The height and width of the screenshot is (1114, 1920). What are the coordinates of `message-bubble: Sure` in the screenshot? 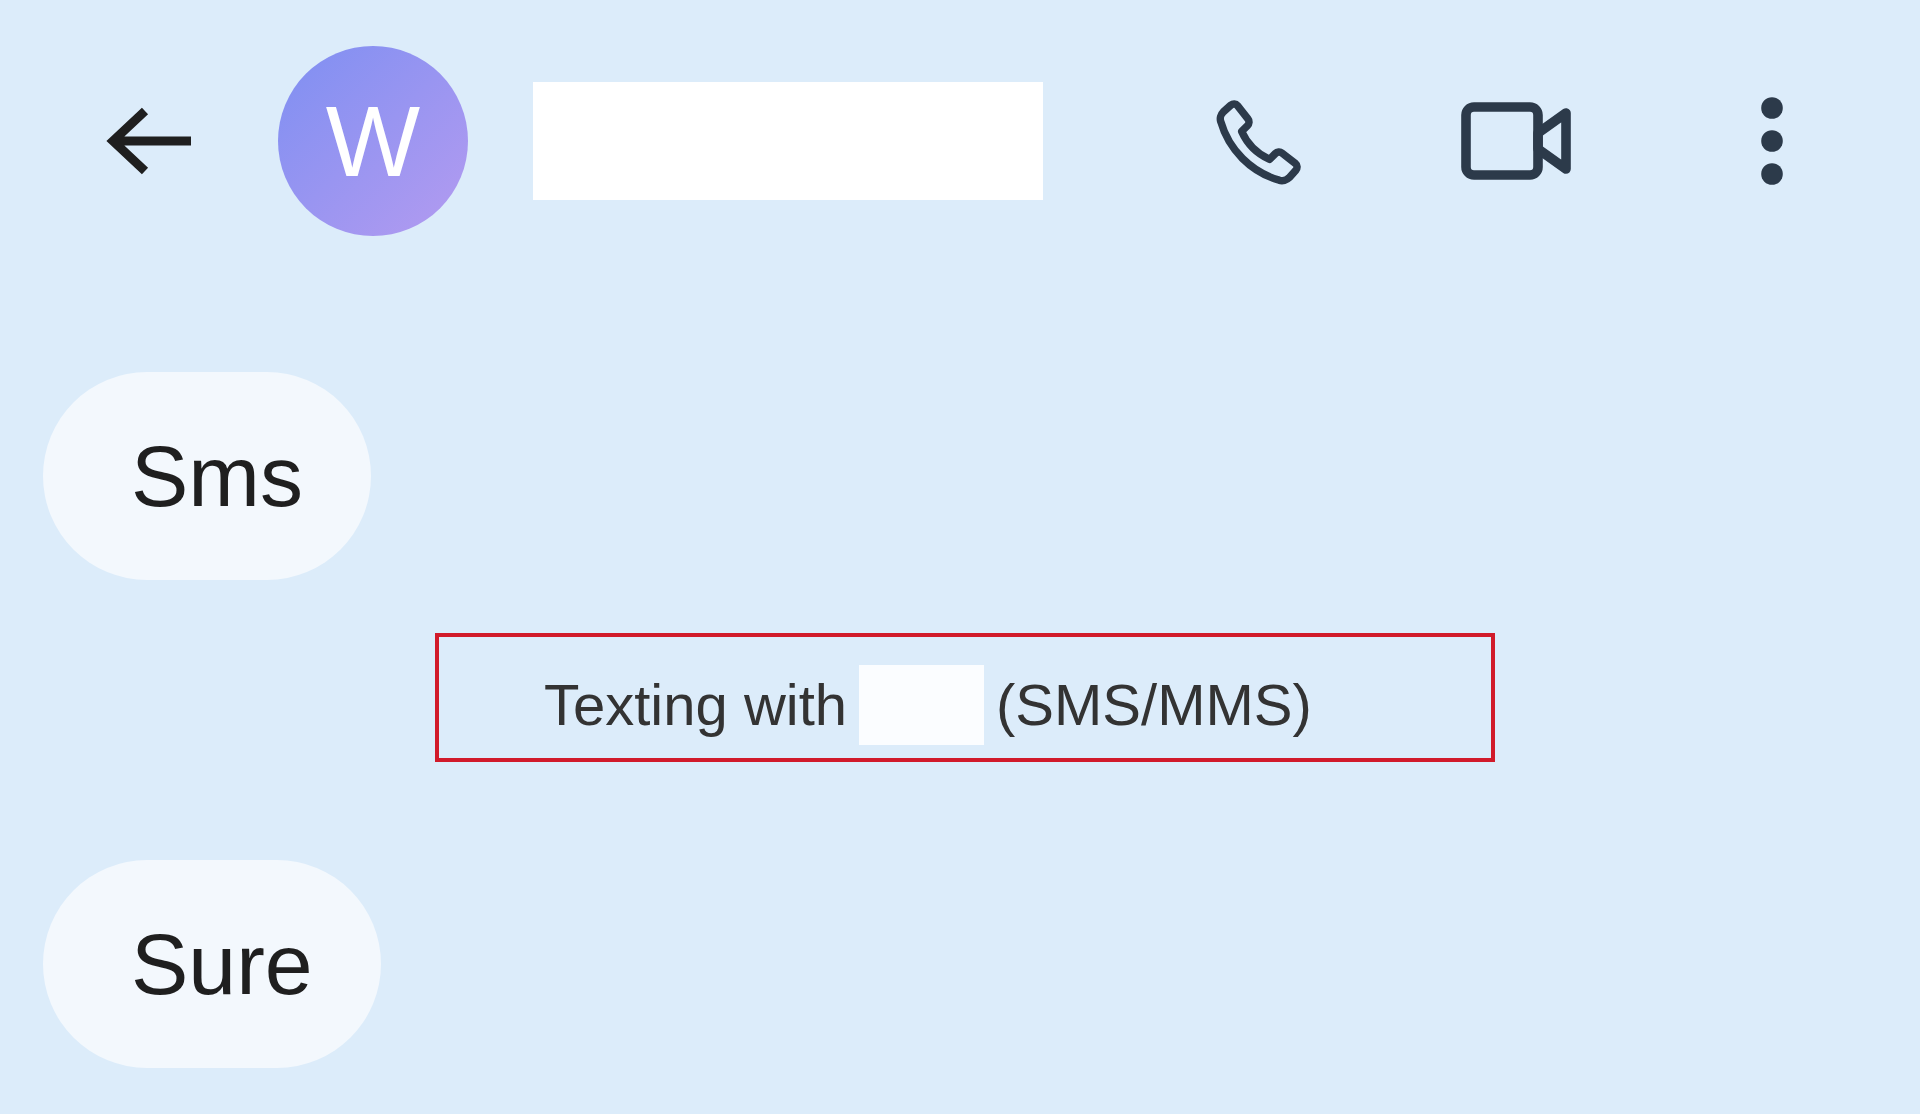 It's located at (212, 964).